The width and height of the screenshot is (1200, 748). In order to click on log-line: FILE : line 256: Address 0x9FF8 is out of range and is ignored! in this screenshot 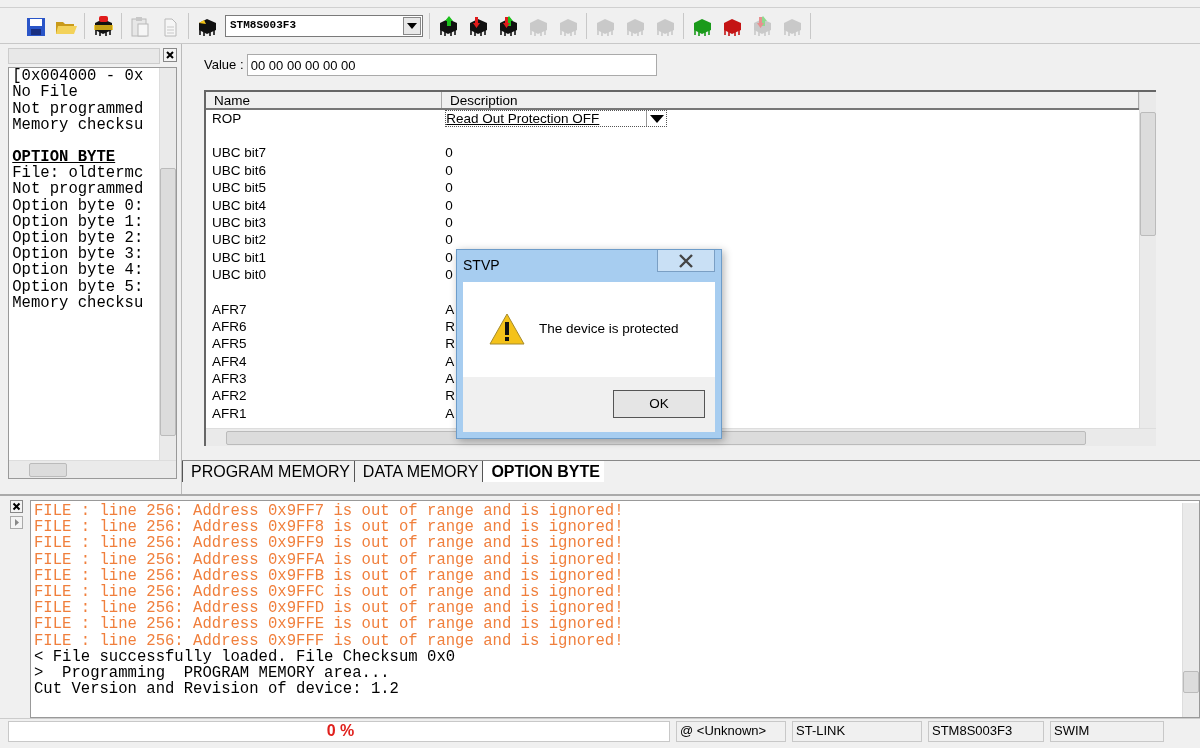, I will do `click(329, 527)`.